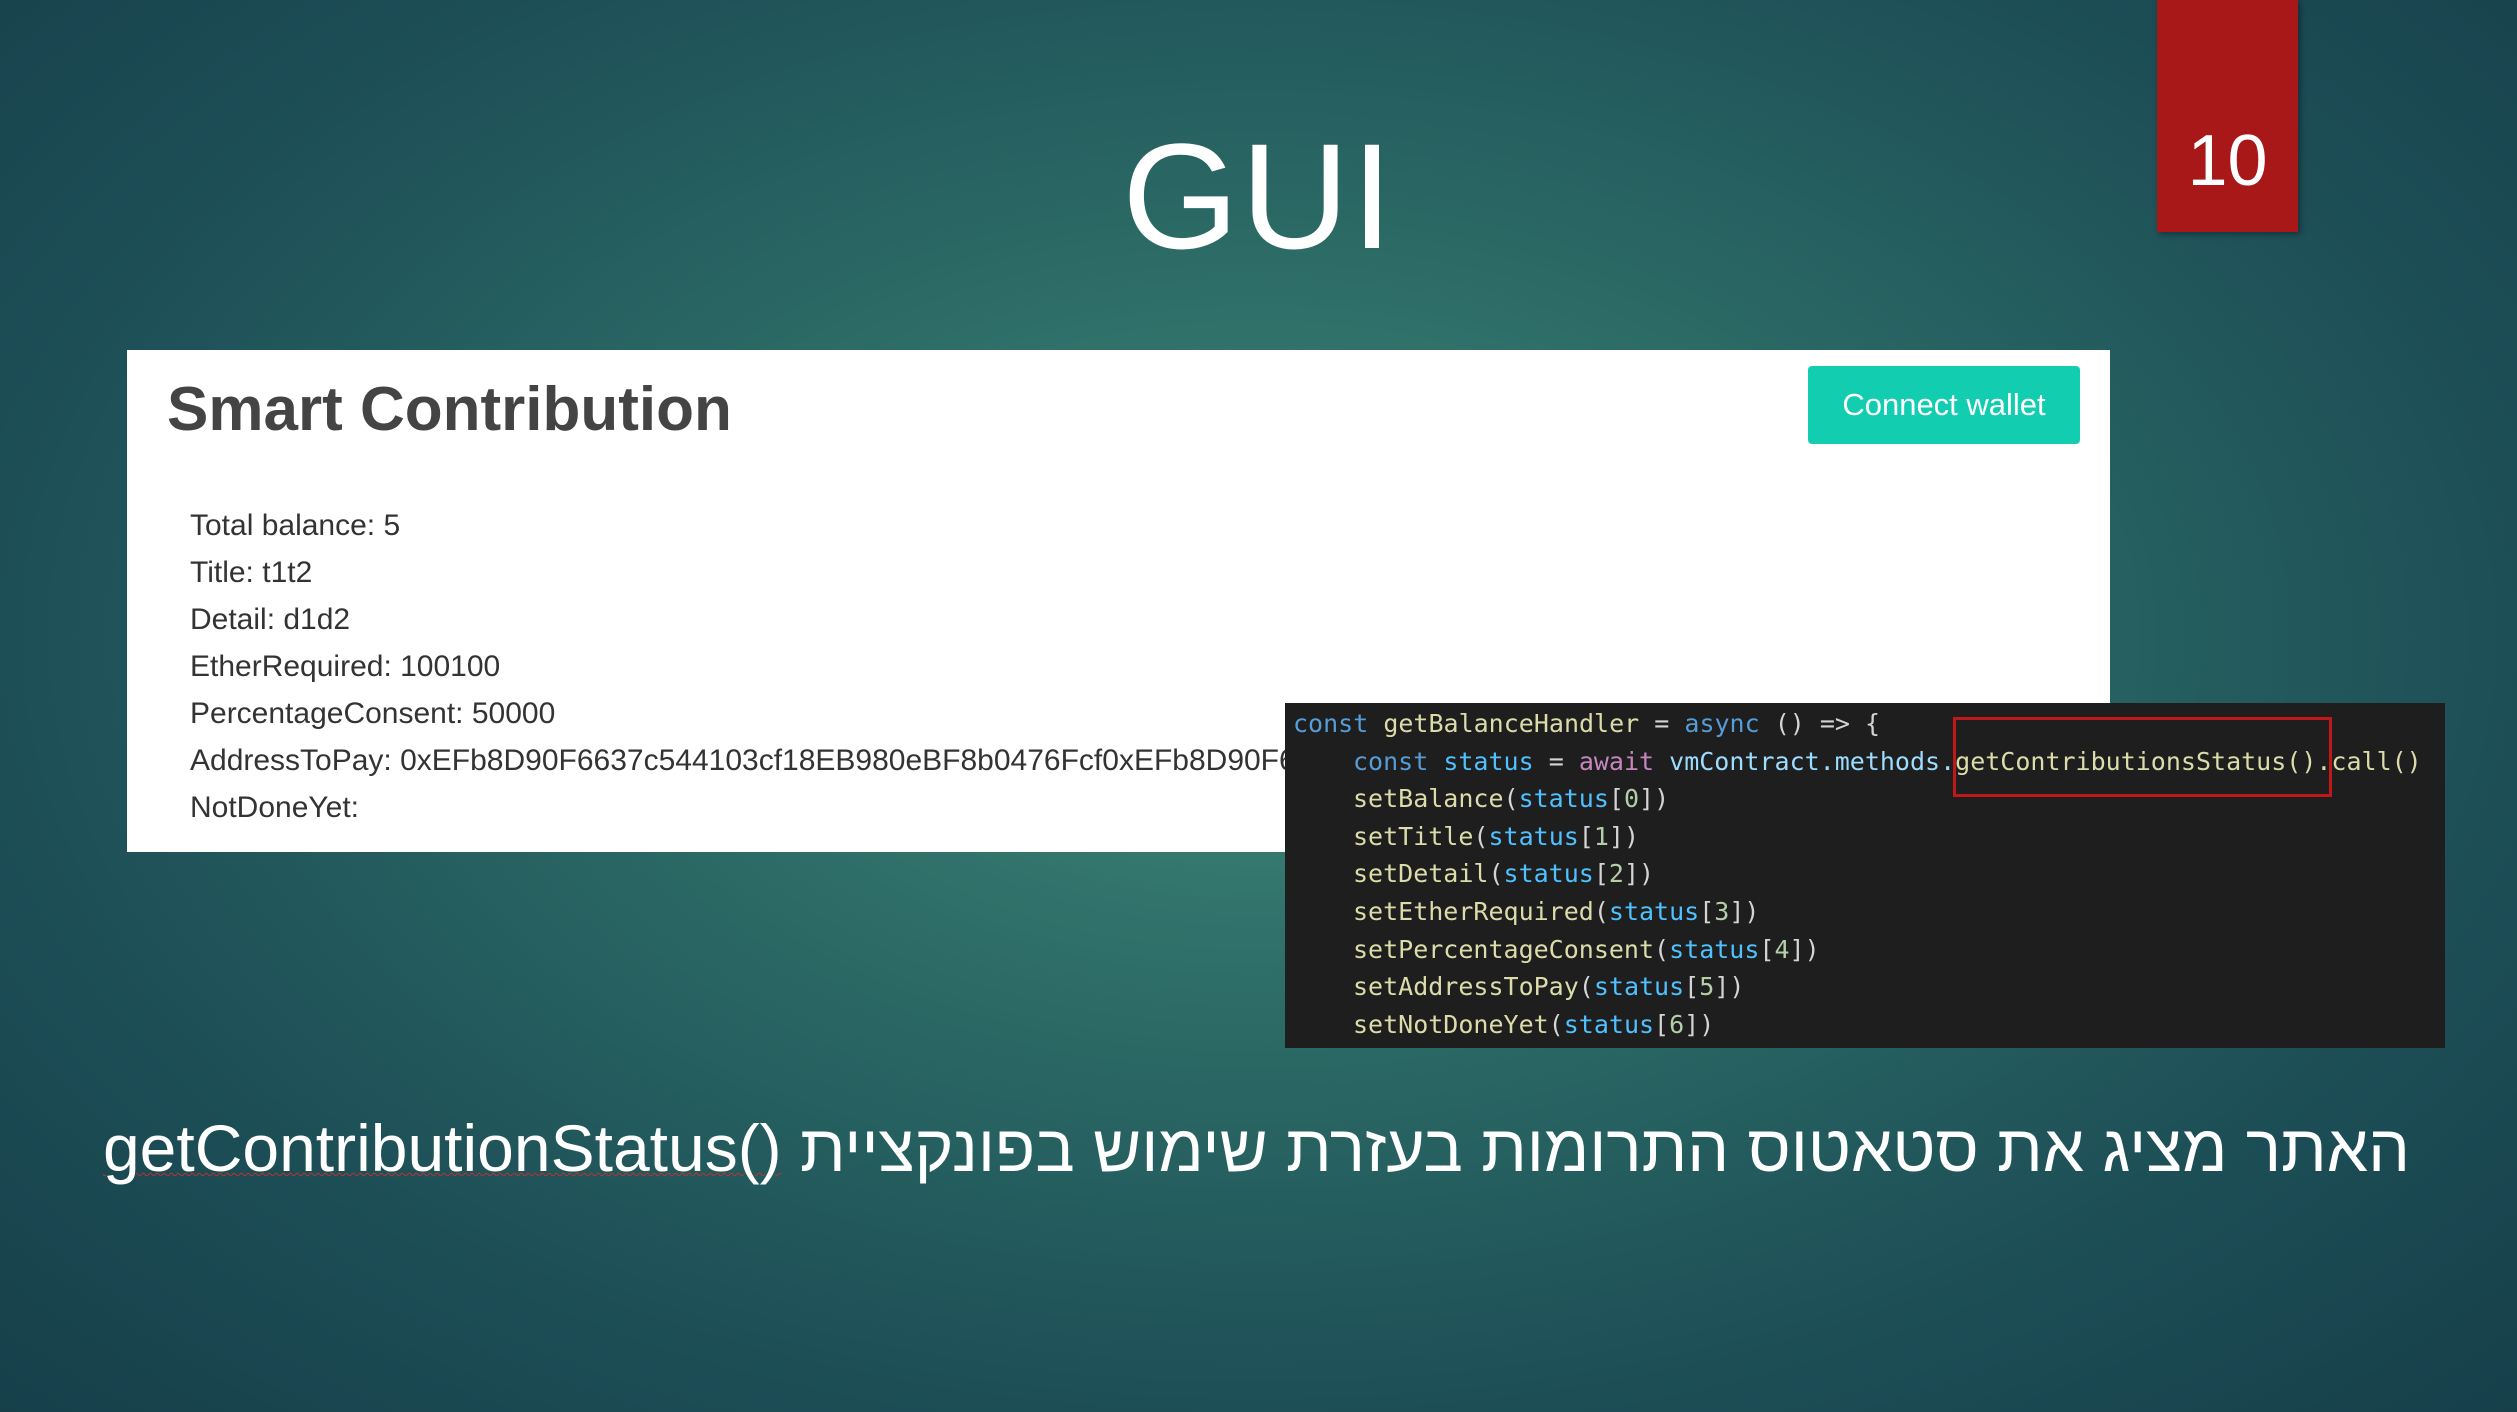  Describe the element at coordinates (1421, 874) in the screenshot. I see `code-token: setDetail` at that location.